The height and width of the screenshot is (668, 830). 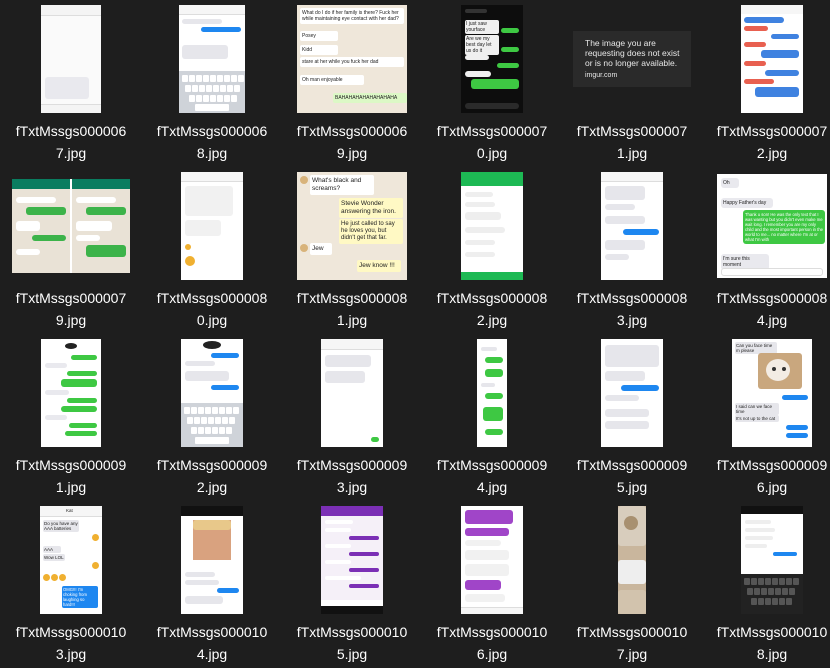 I want to click on file-label: fTxtMssgs000010 3.jpg, so click(x=71, y=643).